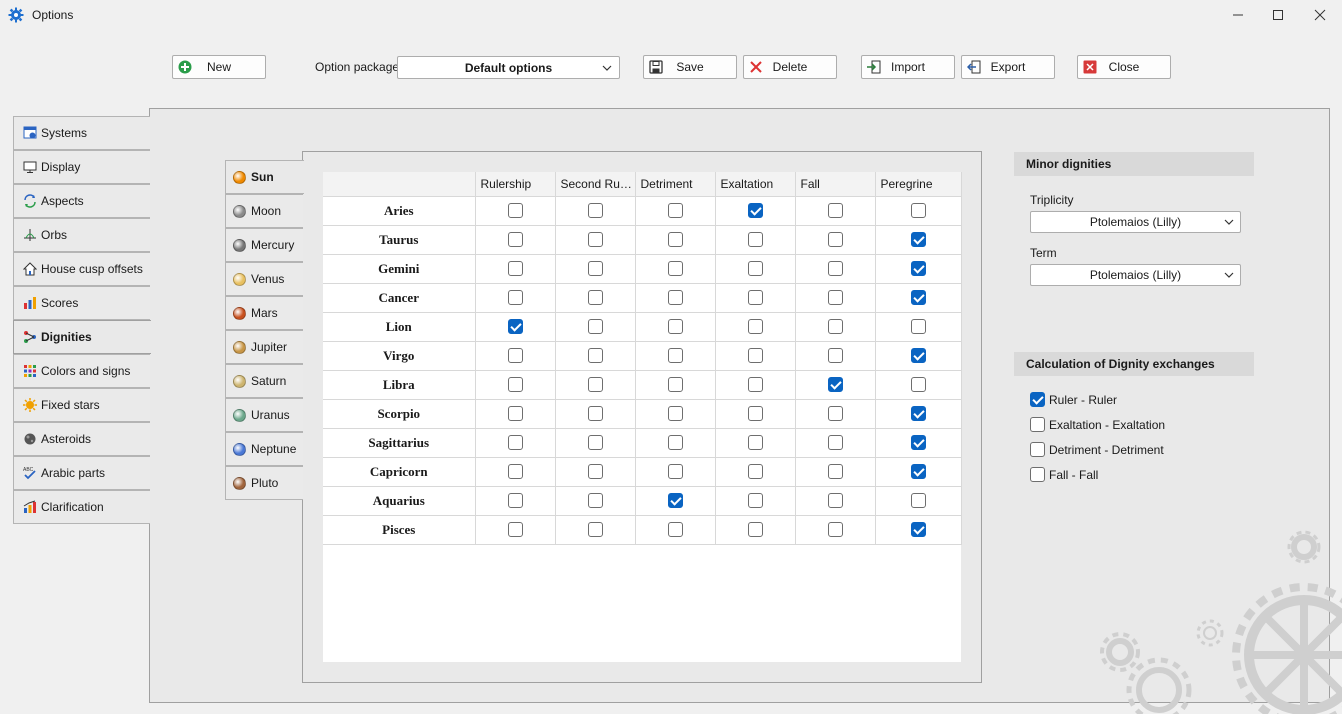  Describe the element at coordinates (1073, 399) in the screenshot. I see `exchange-option: Ruler - Ruler` at that location.